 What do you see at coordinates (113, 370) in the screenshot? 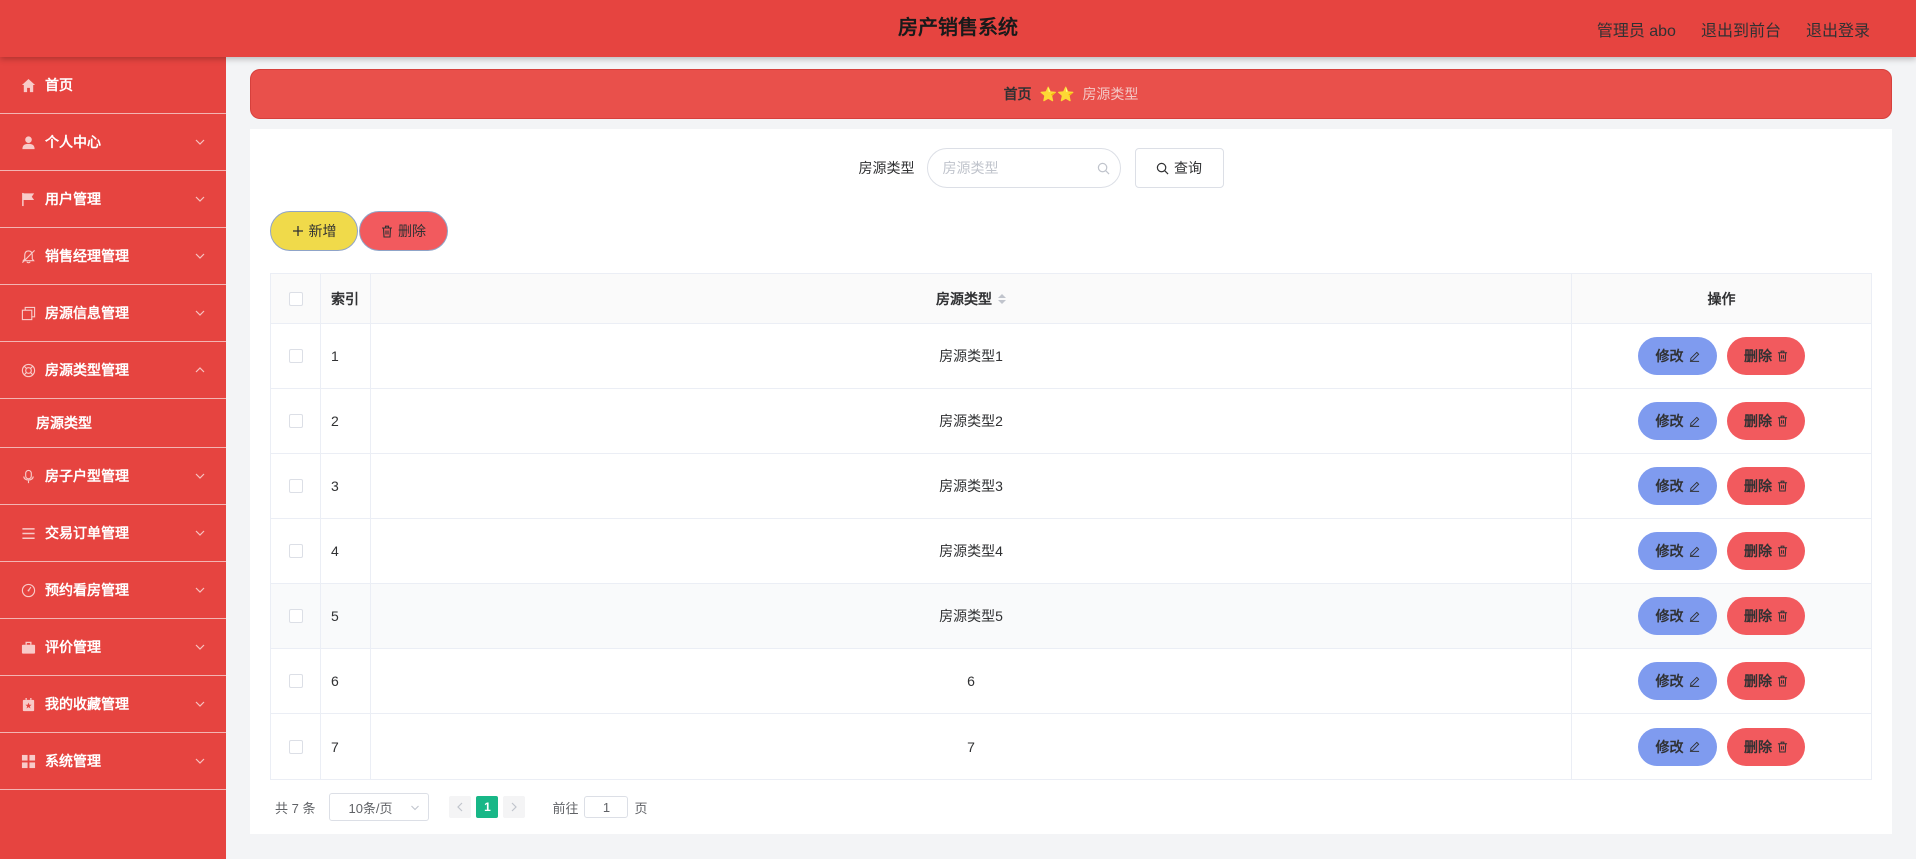
I see `sidebar-item-house-type: 房源类型管理` at bounding box center [113, 370].